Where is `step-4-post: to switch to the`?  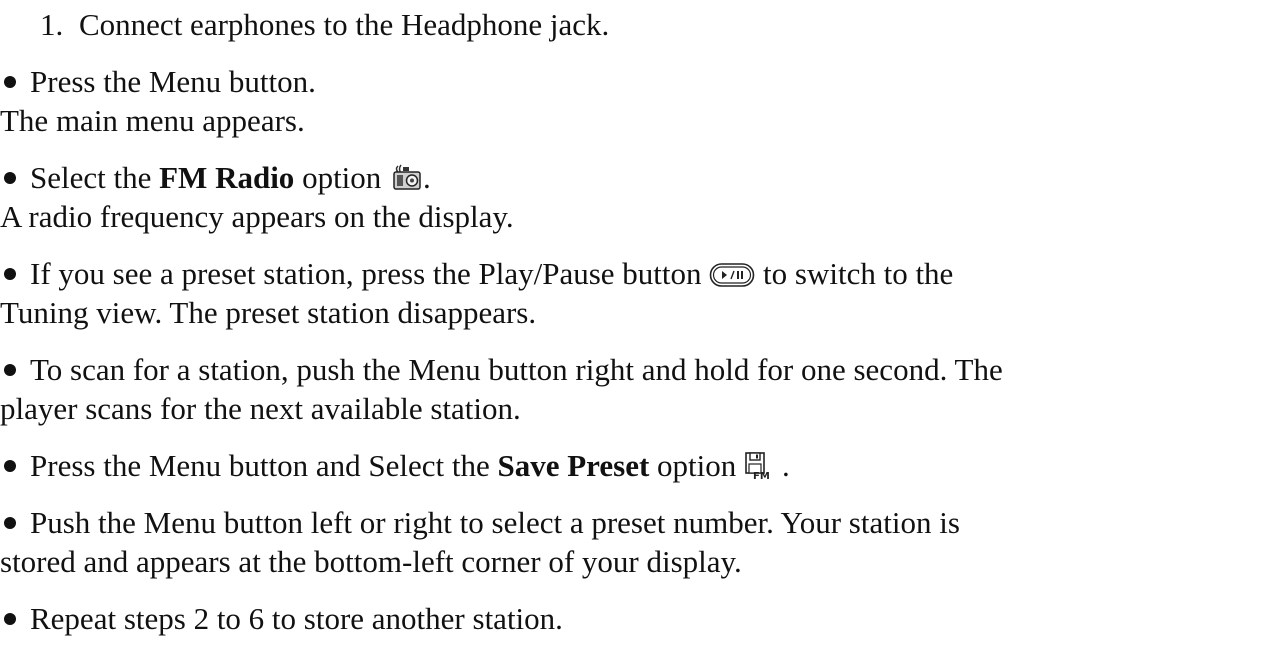 step-4-post: to switch to the is located at coordinates (854, 273).